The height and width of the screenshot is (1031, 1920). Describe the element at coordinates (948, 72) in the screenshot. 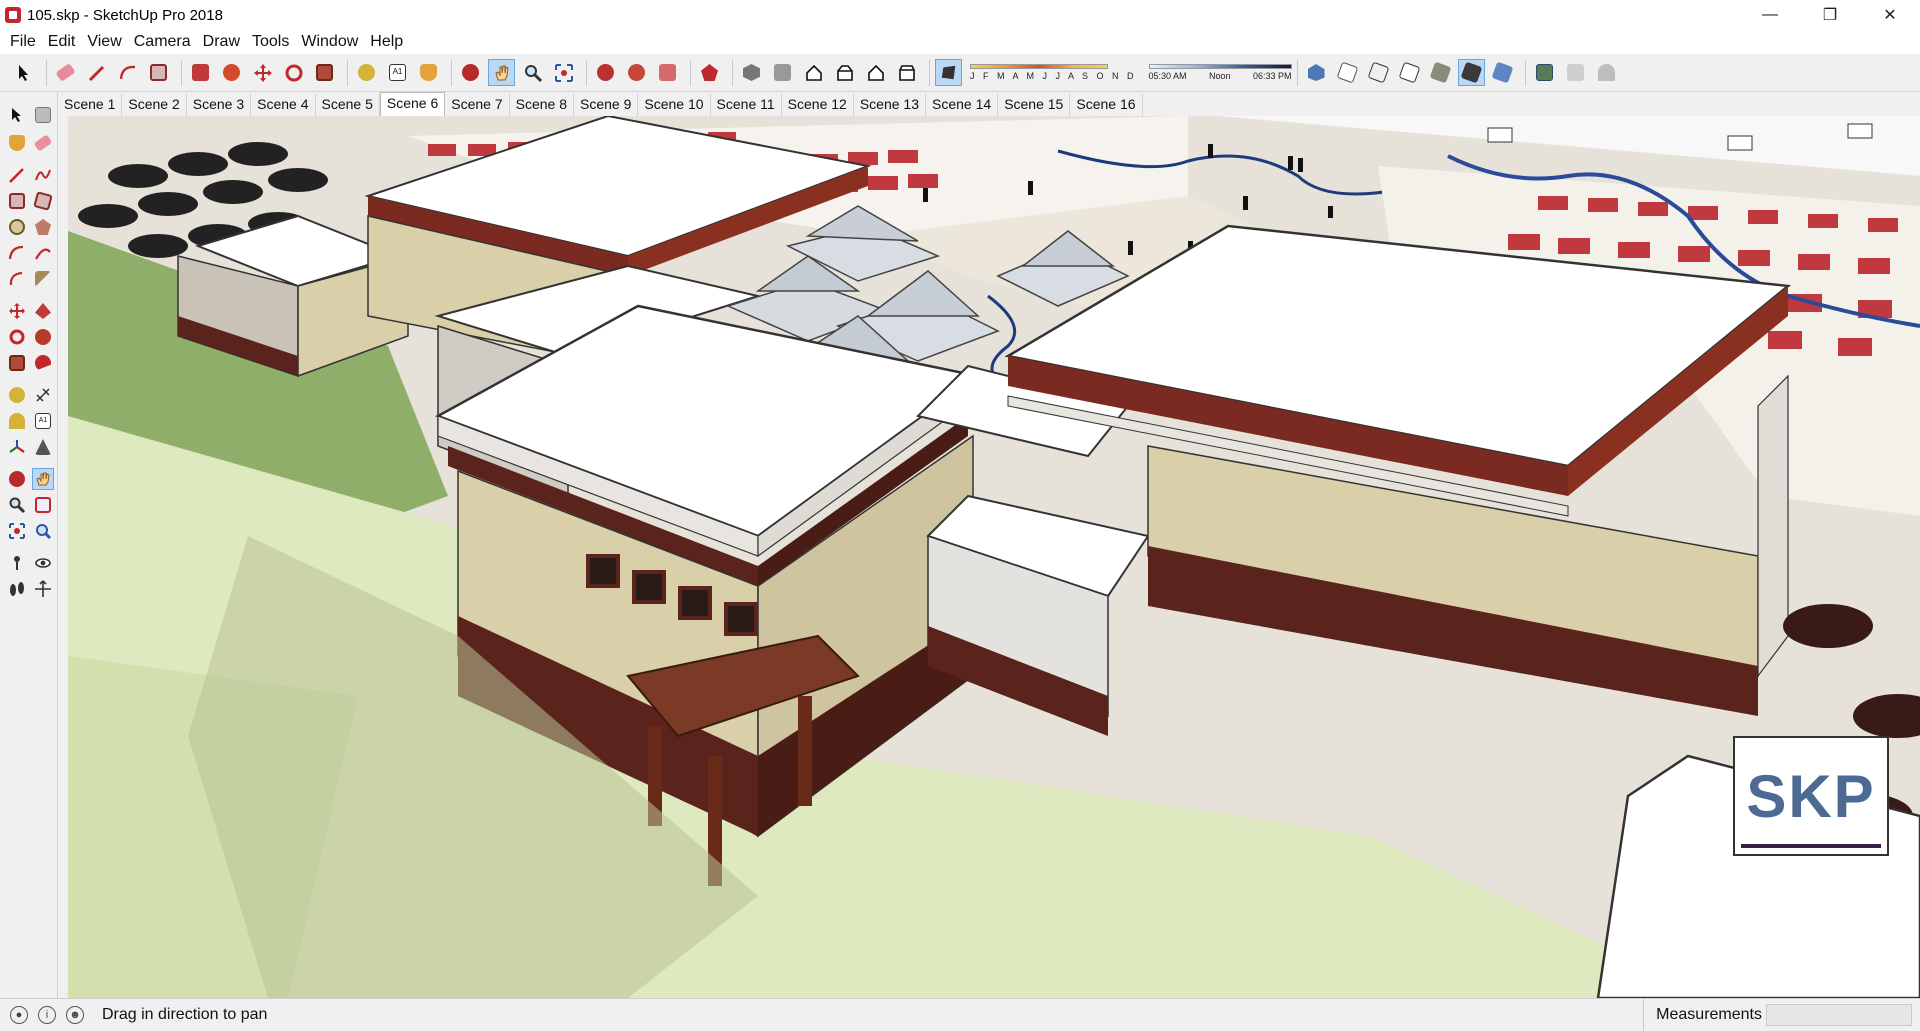

I see `shadows-toggle-icon` at that location.